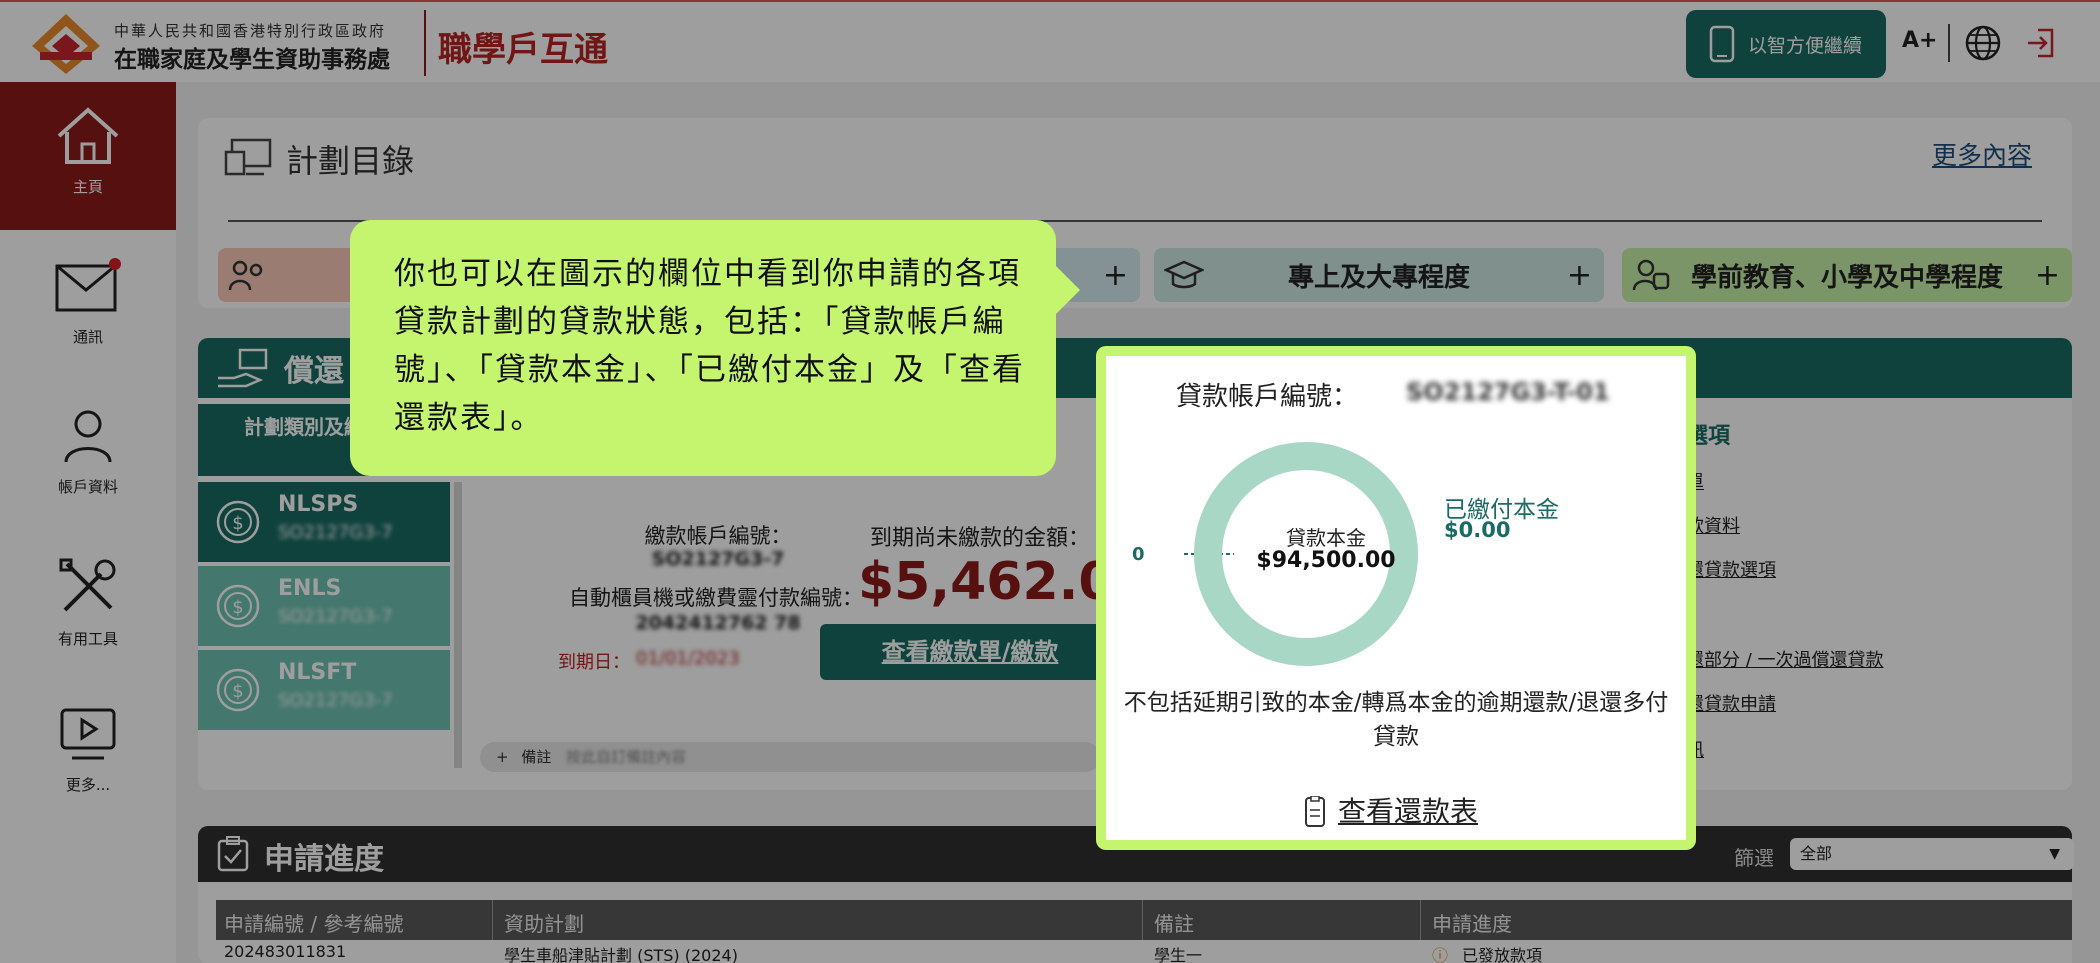 The image size is (2100, 963). What do you see at coordinates (1396, 720) in the screenshot?
I see `principal-note: 不包括延期引致的本金/轉爲本金的逾期還款/退還多付貸款` at bounding box center [1396, 720].